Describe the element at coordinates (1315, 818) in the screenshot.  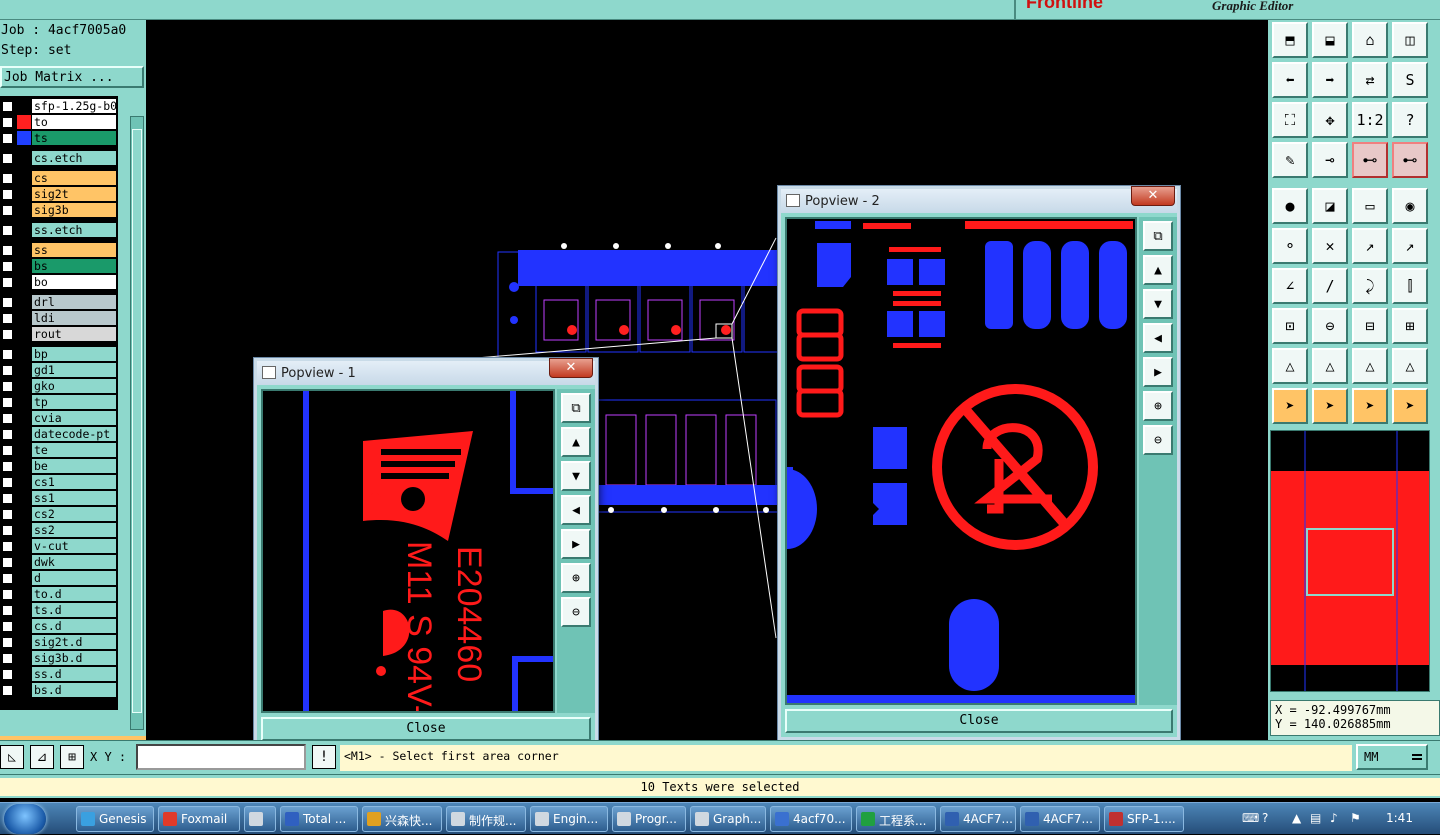
I see `network-icon: ▤` at that location.